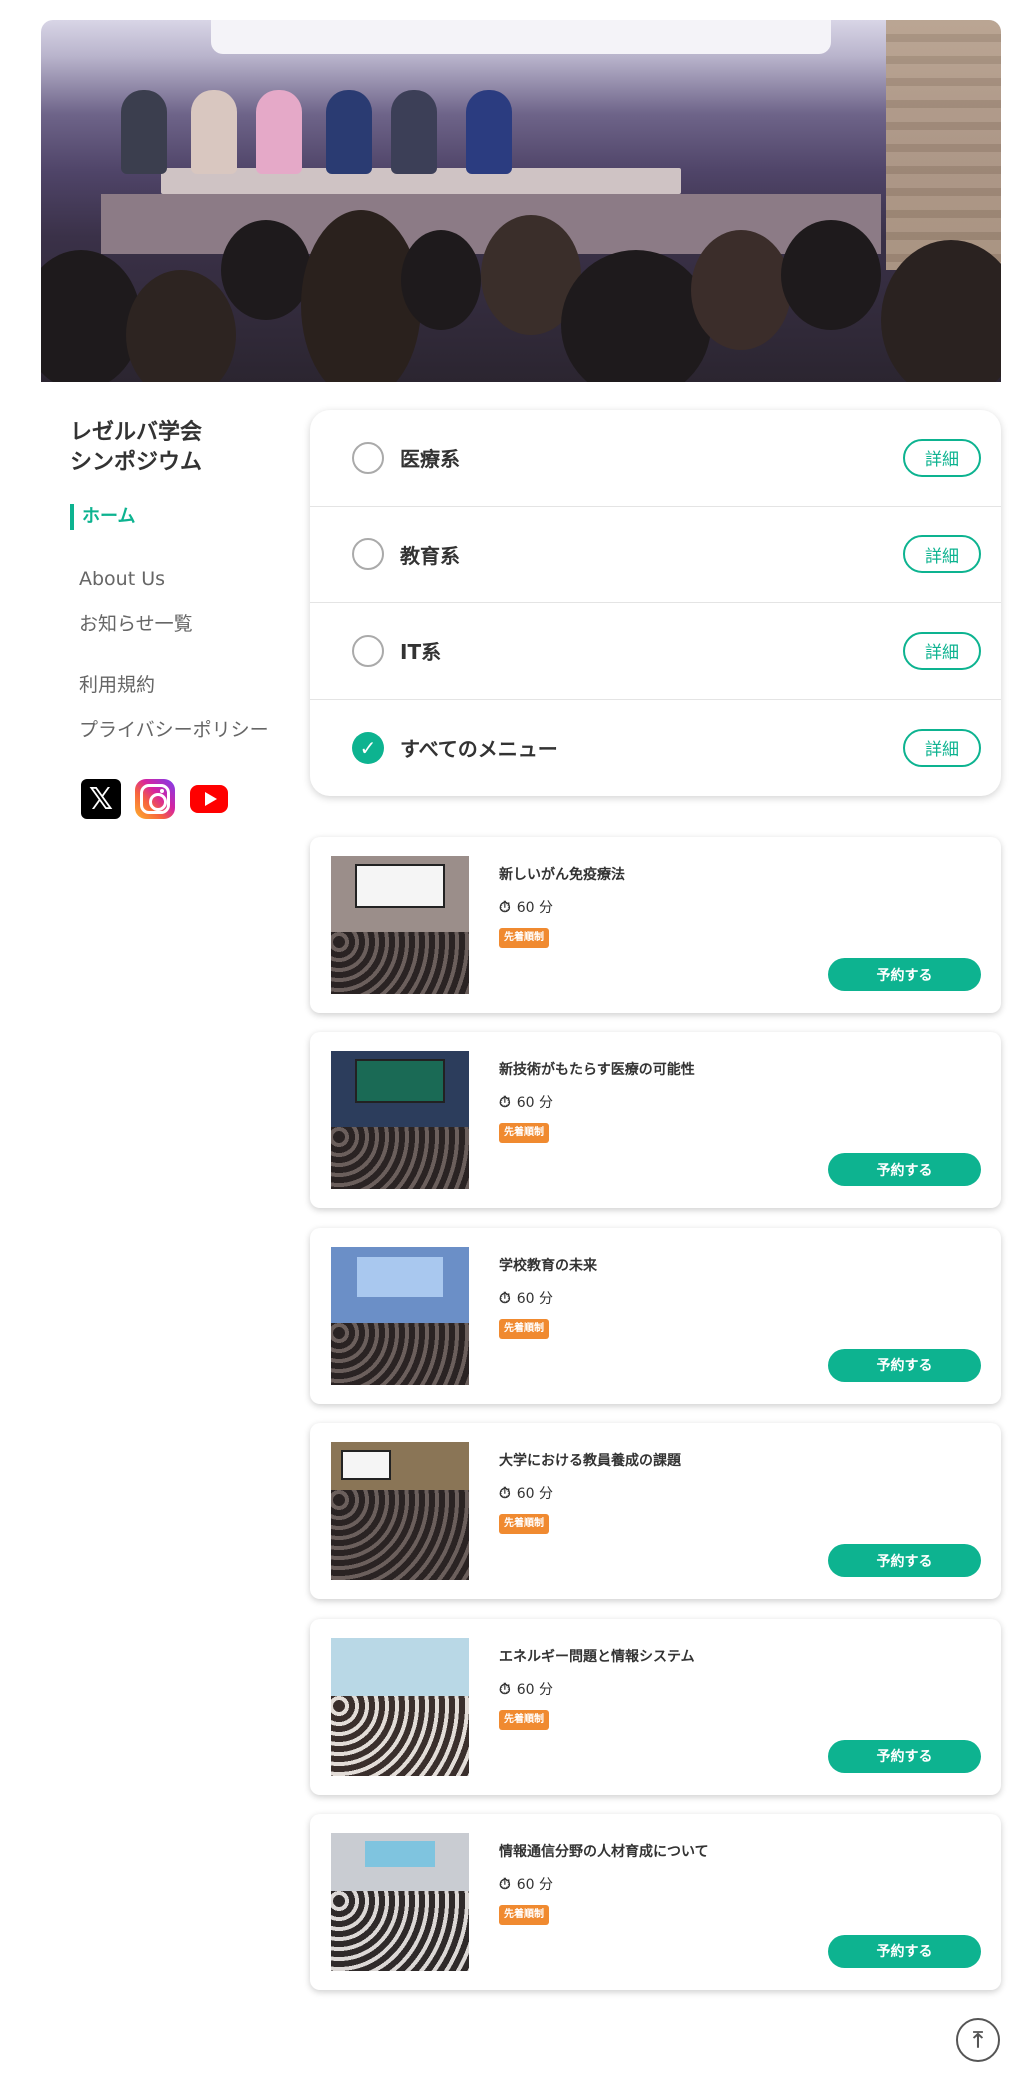 The width and height of the screenshot is (1036, 2077). What do you see at coordinates (655, 651) in the screenshot?
I see `category-row-it: IT系 詳細` at bounding box center [655, 651].